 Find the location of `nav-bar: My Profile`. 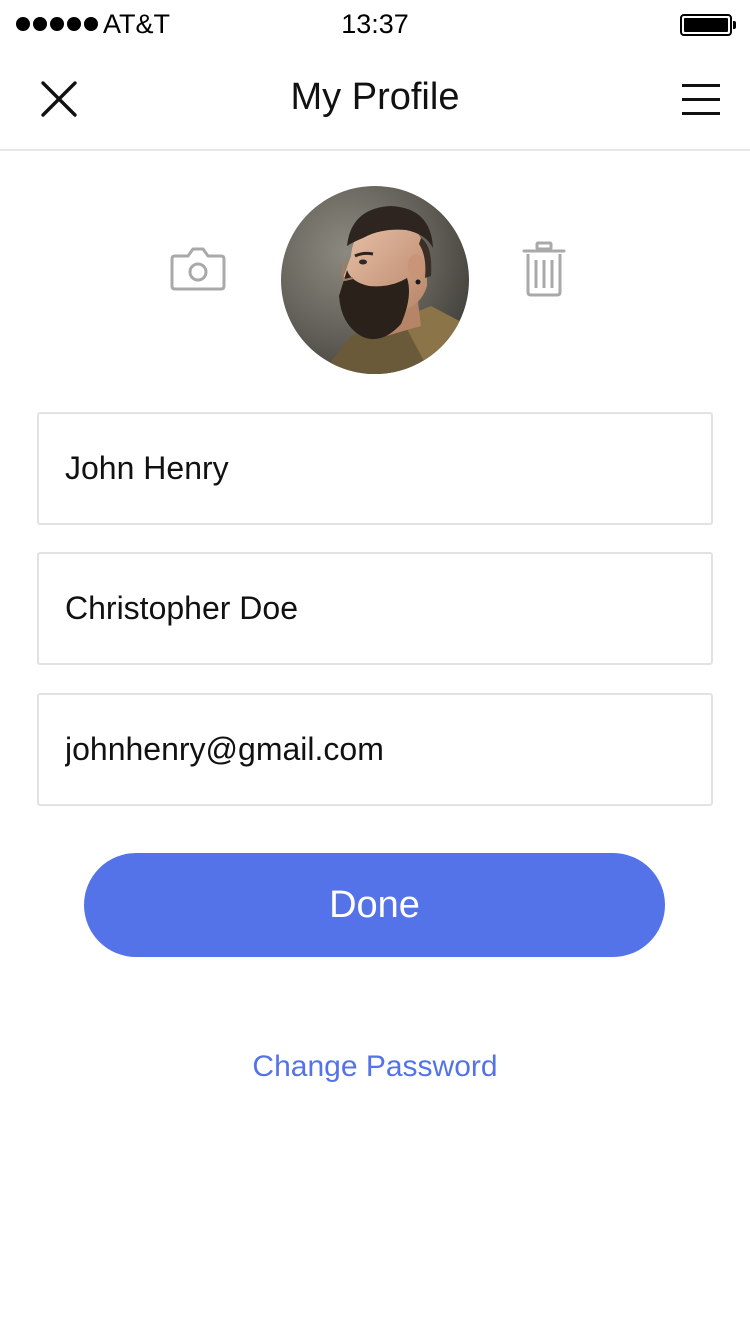

nav-bar: My Profile is located at coordinates (375, 100).